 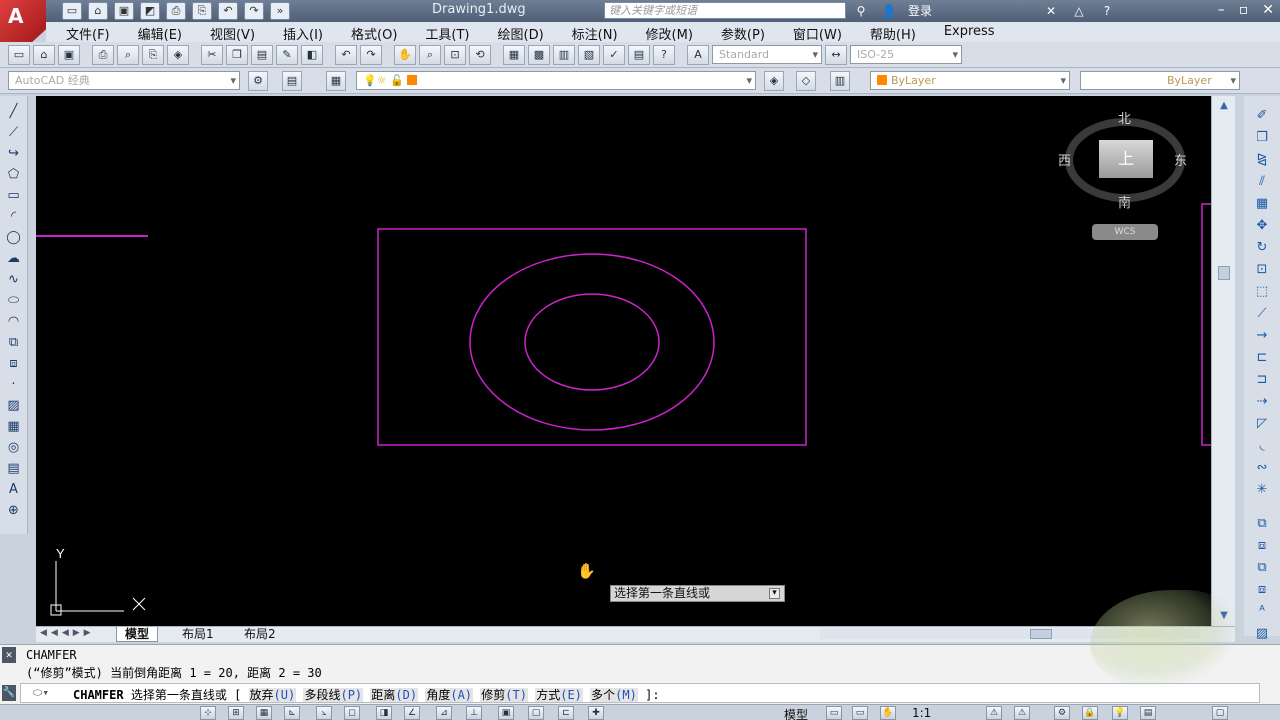 I want to click on sc-icon: ✚, so click(x=596, y=713).